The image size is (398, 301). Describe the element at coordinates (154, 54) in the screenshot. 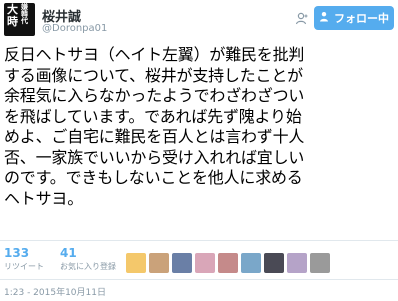

I see `tweet-line: 反日ヘトサヨ（ヘイト左翼）が難民を批判` at that location.